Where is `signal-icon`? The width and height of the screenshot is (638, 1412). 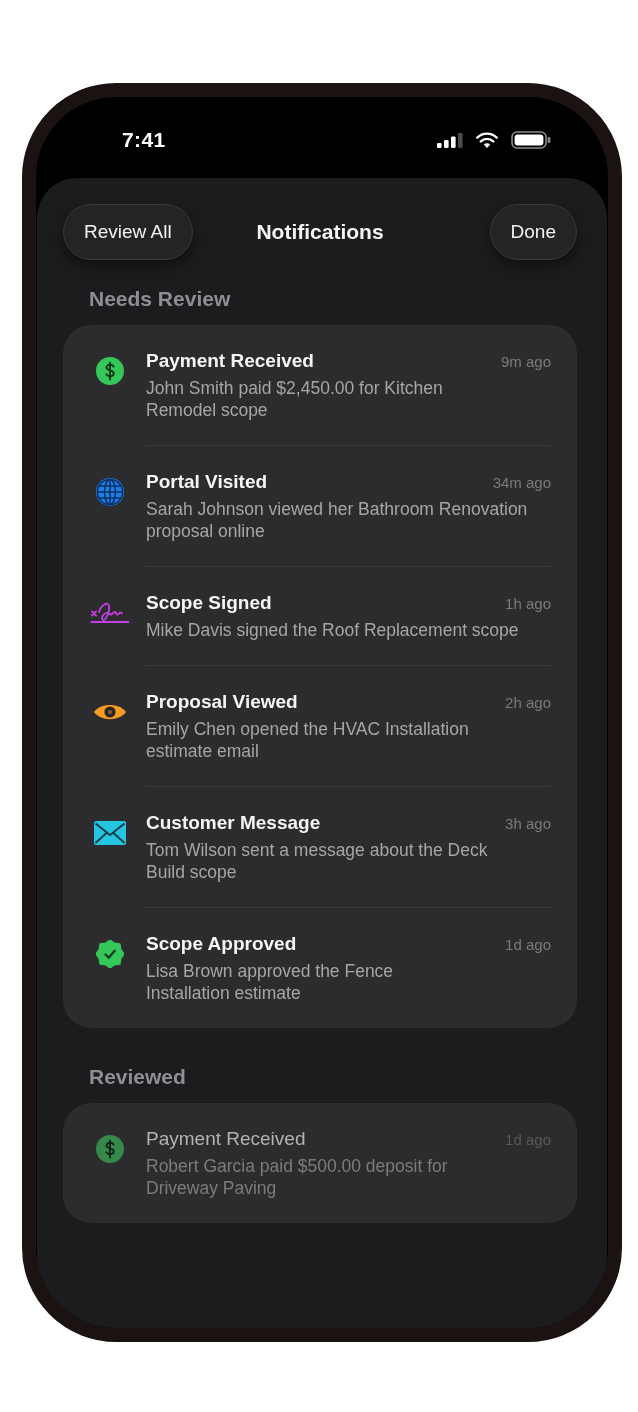
signal-icon is located at coordinates (450, 140).